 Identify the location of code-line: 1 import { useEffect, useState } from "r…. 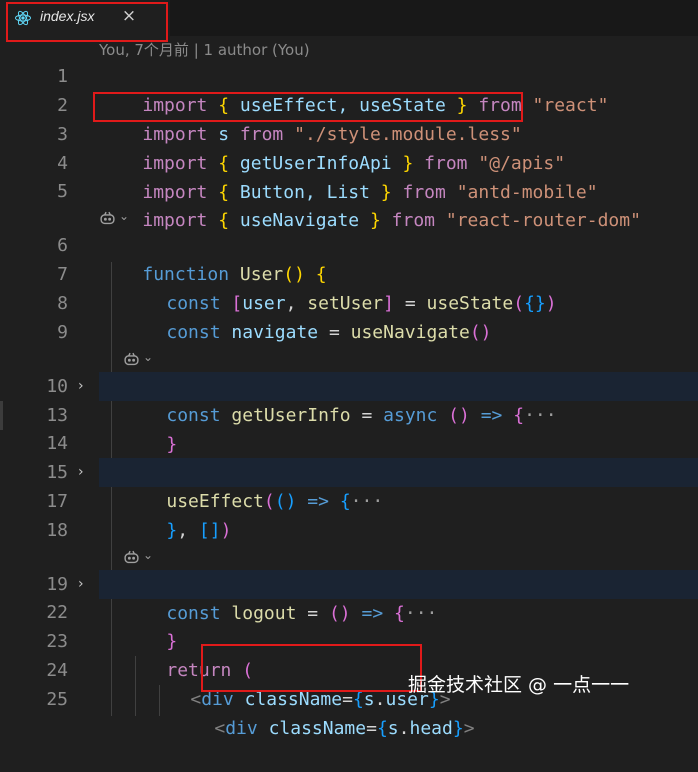
(349, 89).